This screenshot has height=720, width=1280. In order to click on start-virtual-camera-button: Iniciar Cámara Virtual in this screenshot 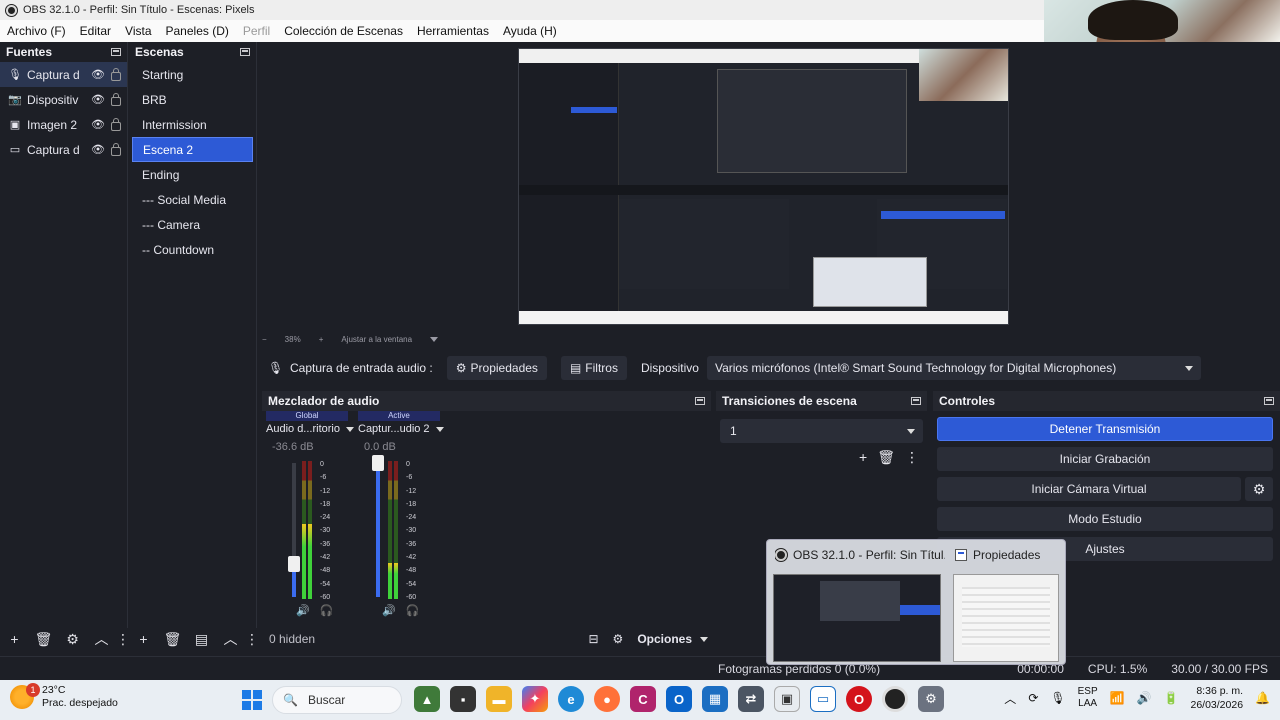, I will do `click(1089, 489)`.